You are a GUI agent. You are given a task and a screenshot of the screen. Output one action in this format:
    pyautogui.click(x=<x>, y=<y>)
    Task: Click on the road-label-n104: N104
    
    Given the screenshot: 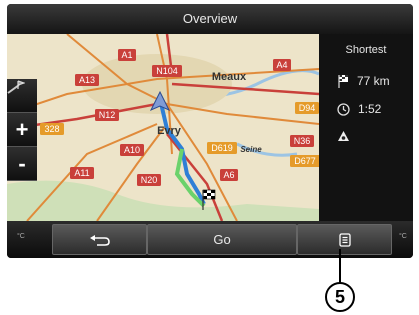 What is the action you would take?
    pyautogui.click(x=167, y=71)
    